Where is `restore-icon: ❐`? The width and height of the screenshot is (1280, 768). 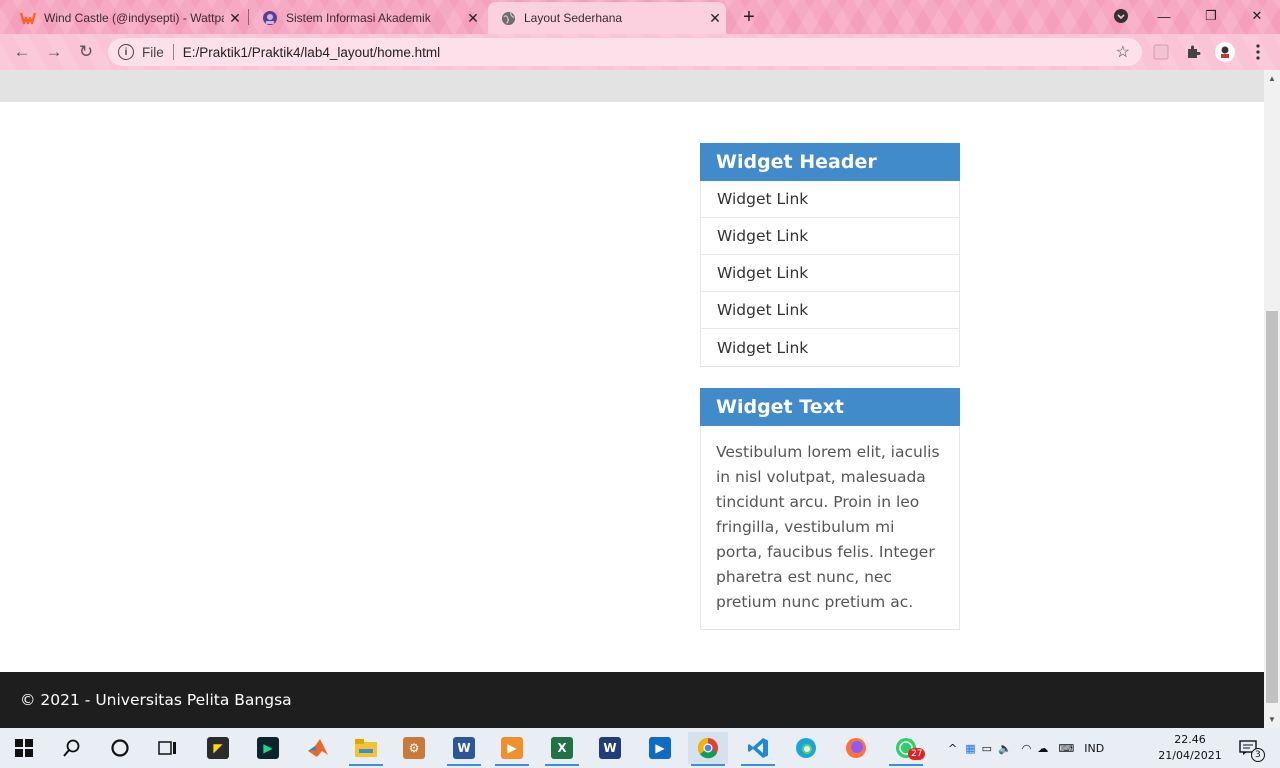
restore-icon: ❐ is located at coordinates (1211, 16).